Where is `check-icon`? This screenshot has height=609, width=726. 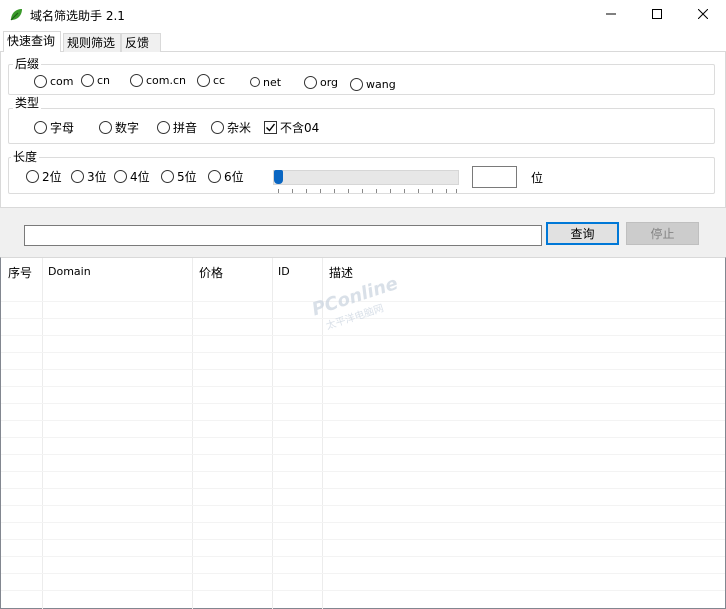
check-icon is located at coordinates (271, 127).